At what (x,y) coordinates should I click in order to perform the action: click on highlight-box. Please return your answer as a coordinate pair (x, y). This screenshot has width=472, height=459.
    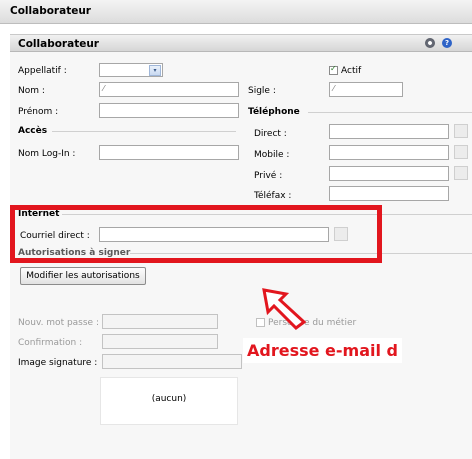
    Looking at the image, I should click on (196, 234).